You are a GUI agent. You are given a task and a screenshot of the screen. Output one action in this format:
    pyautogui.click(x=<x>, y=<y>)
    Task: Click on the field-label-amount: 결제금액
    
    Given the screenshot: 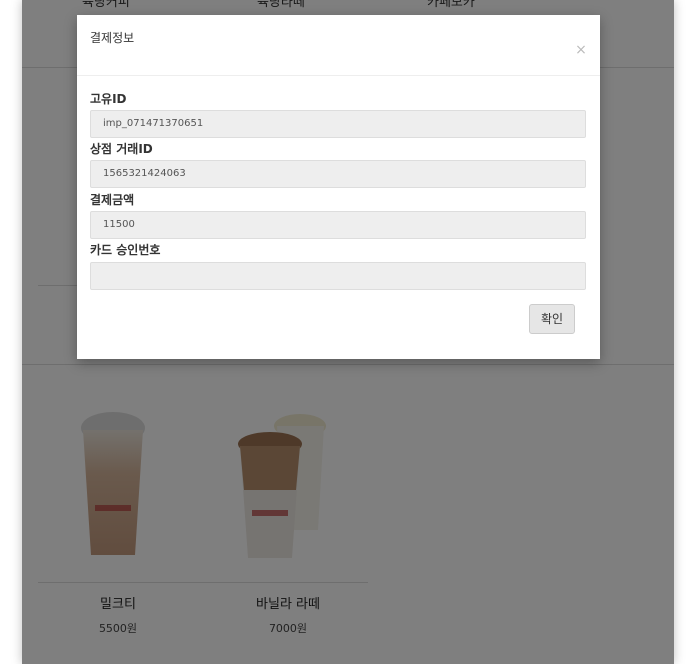 What is the action you would take?
    pyautogui.click(x=112, y=200)
    